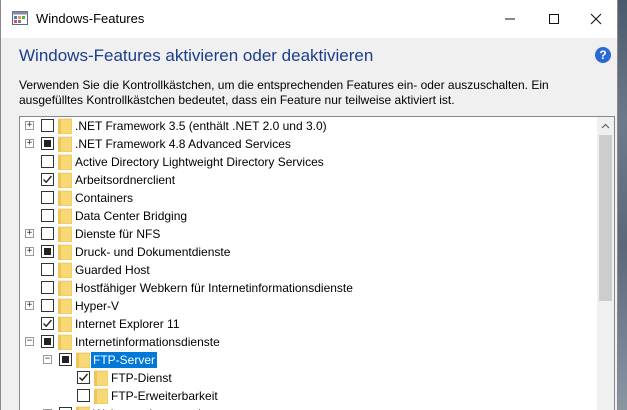  What do you see at coordinates (90, 18) in the screenshot?
I see `window-title: Windows-Features` at bounding box center [90, 18].